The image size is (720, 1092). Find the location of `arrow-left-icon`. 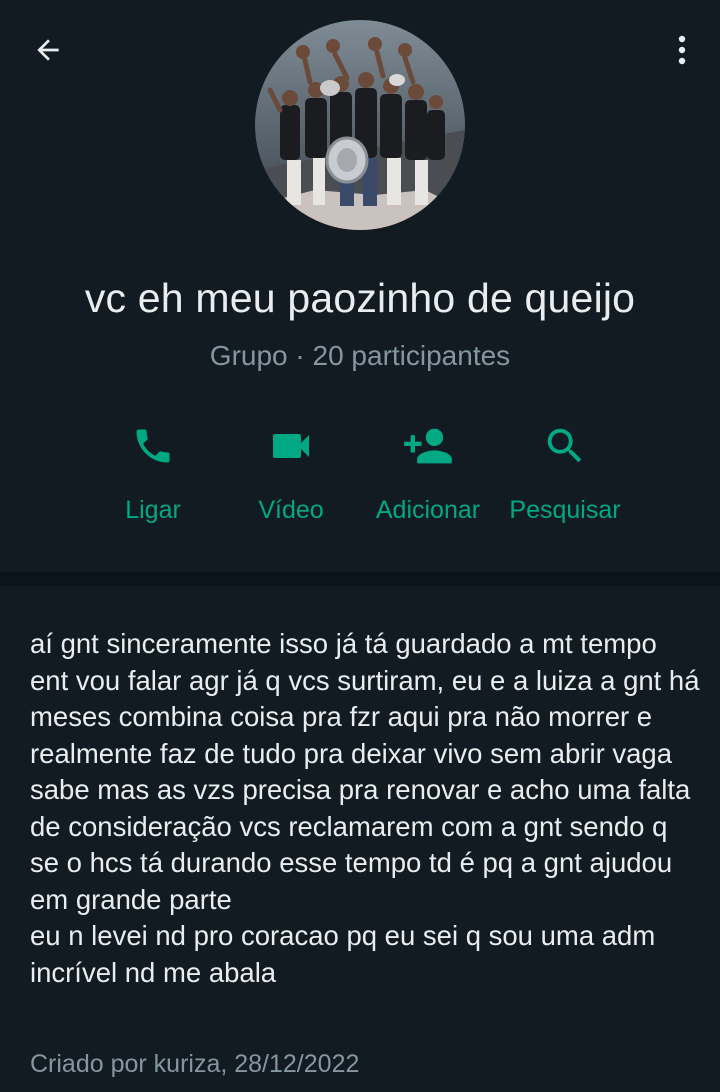

arrow-left-icon is located at coordinates (48, 50).